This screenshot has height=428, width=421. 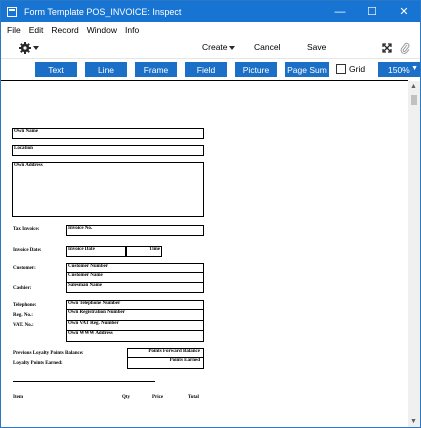 I want to click on chevron-down-icon: ▼, so click(x=414, y=68).